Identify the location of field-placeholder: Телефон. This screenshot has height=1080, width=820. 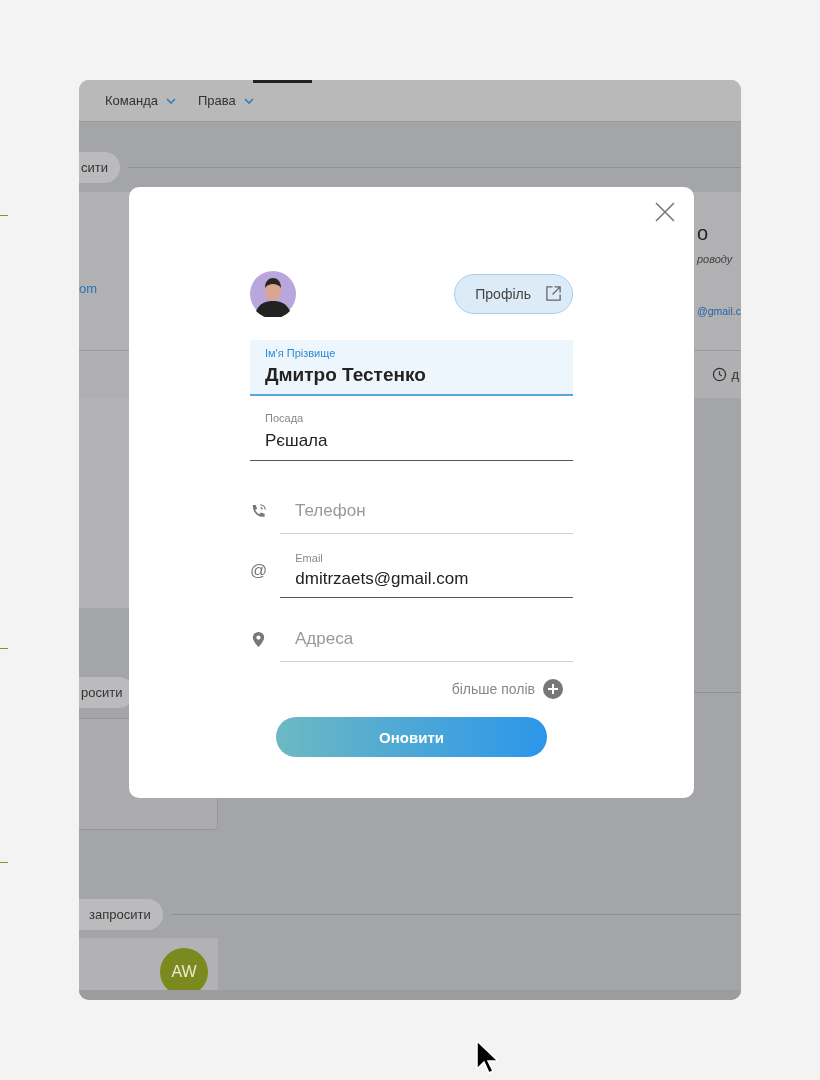
(331, 511).